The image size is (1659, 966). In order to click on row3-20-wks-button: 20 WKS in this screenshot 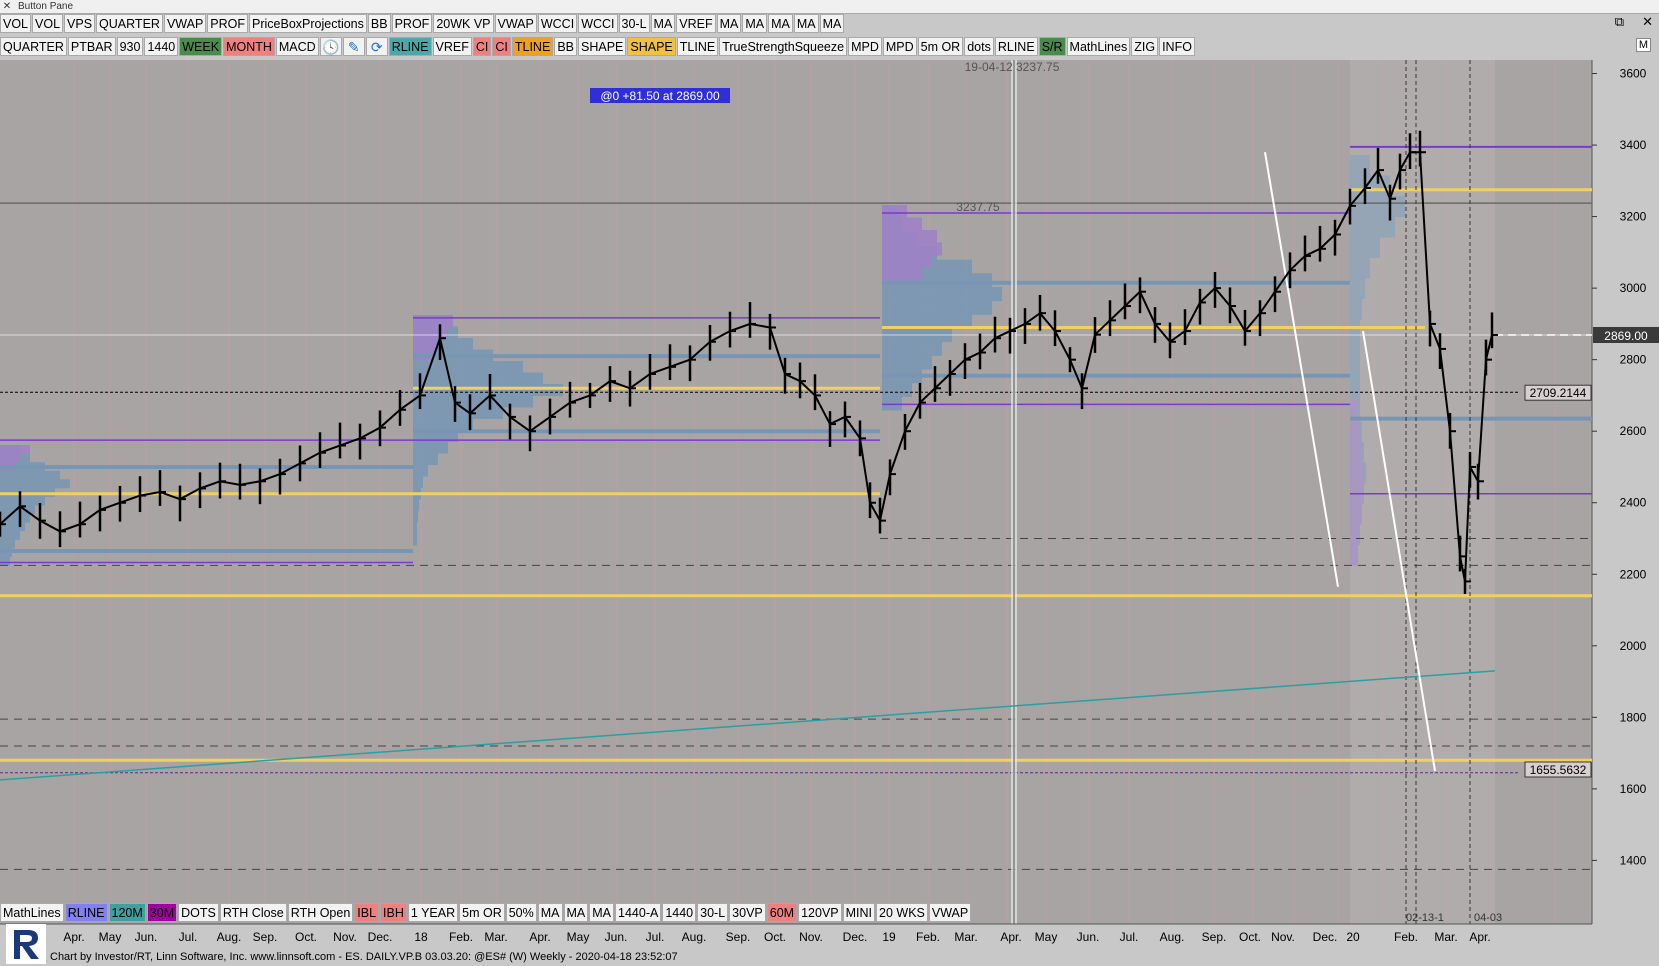, I will do `click(902, 912)`.